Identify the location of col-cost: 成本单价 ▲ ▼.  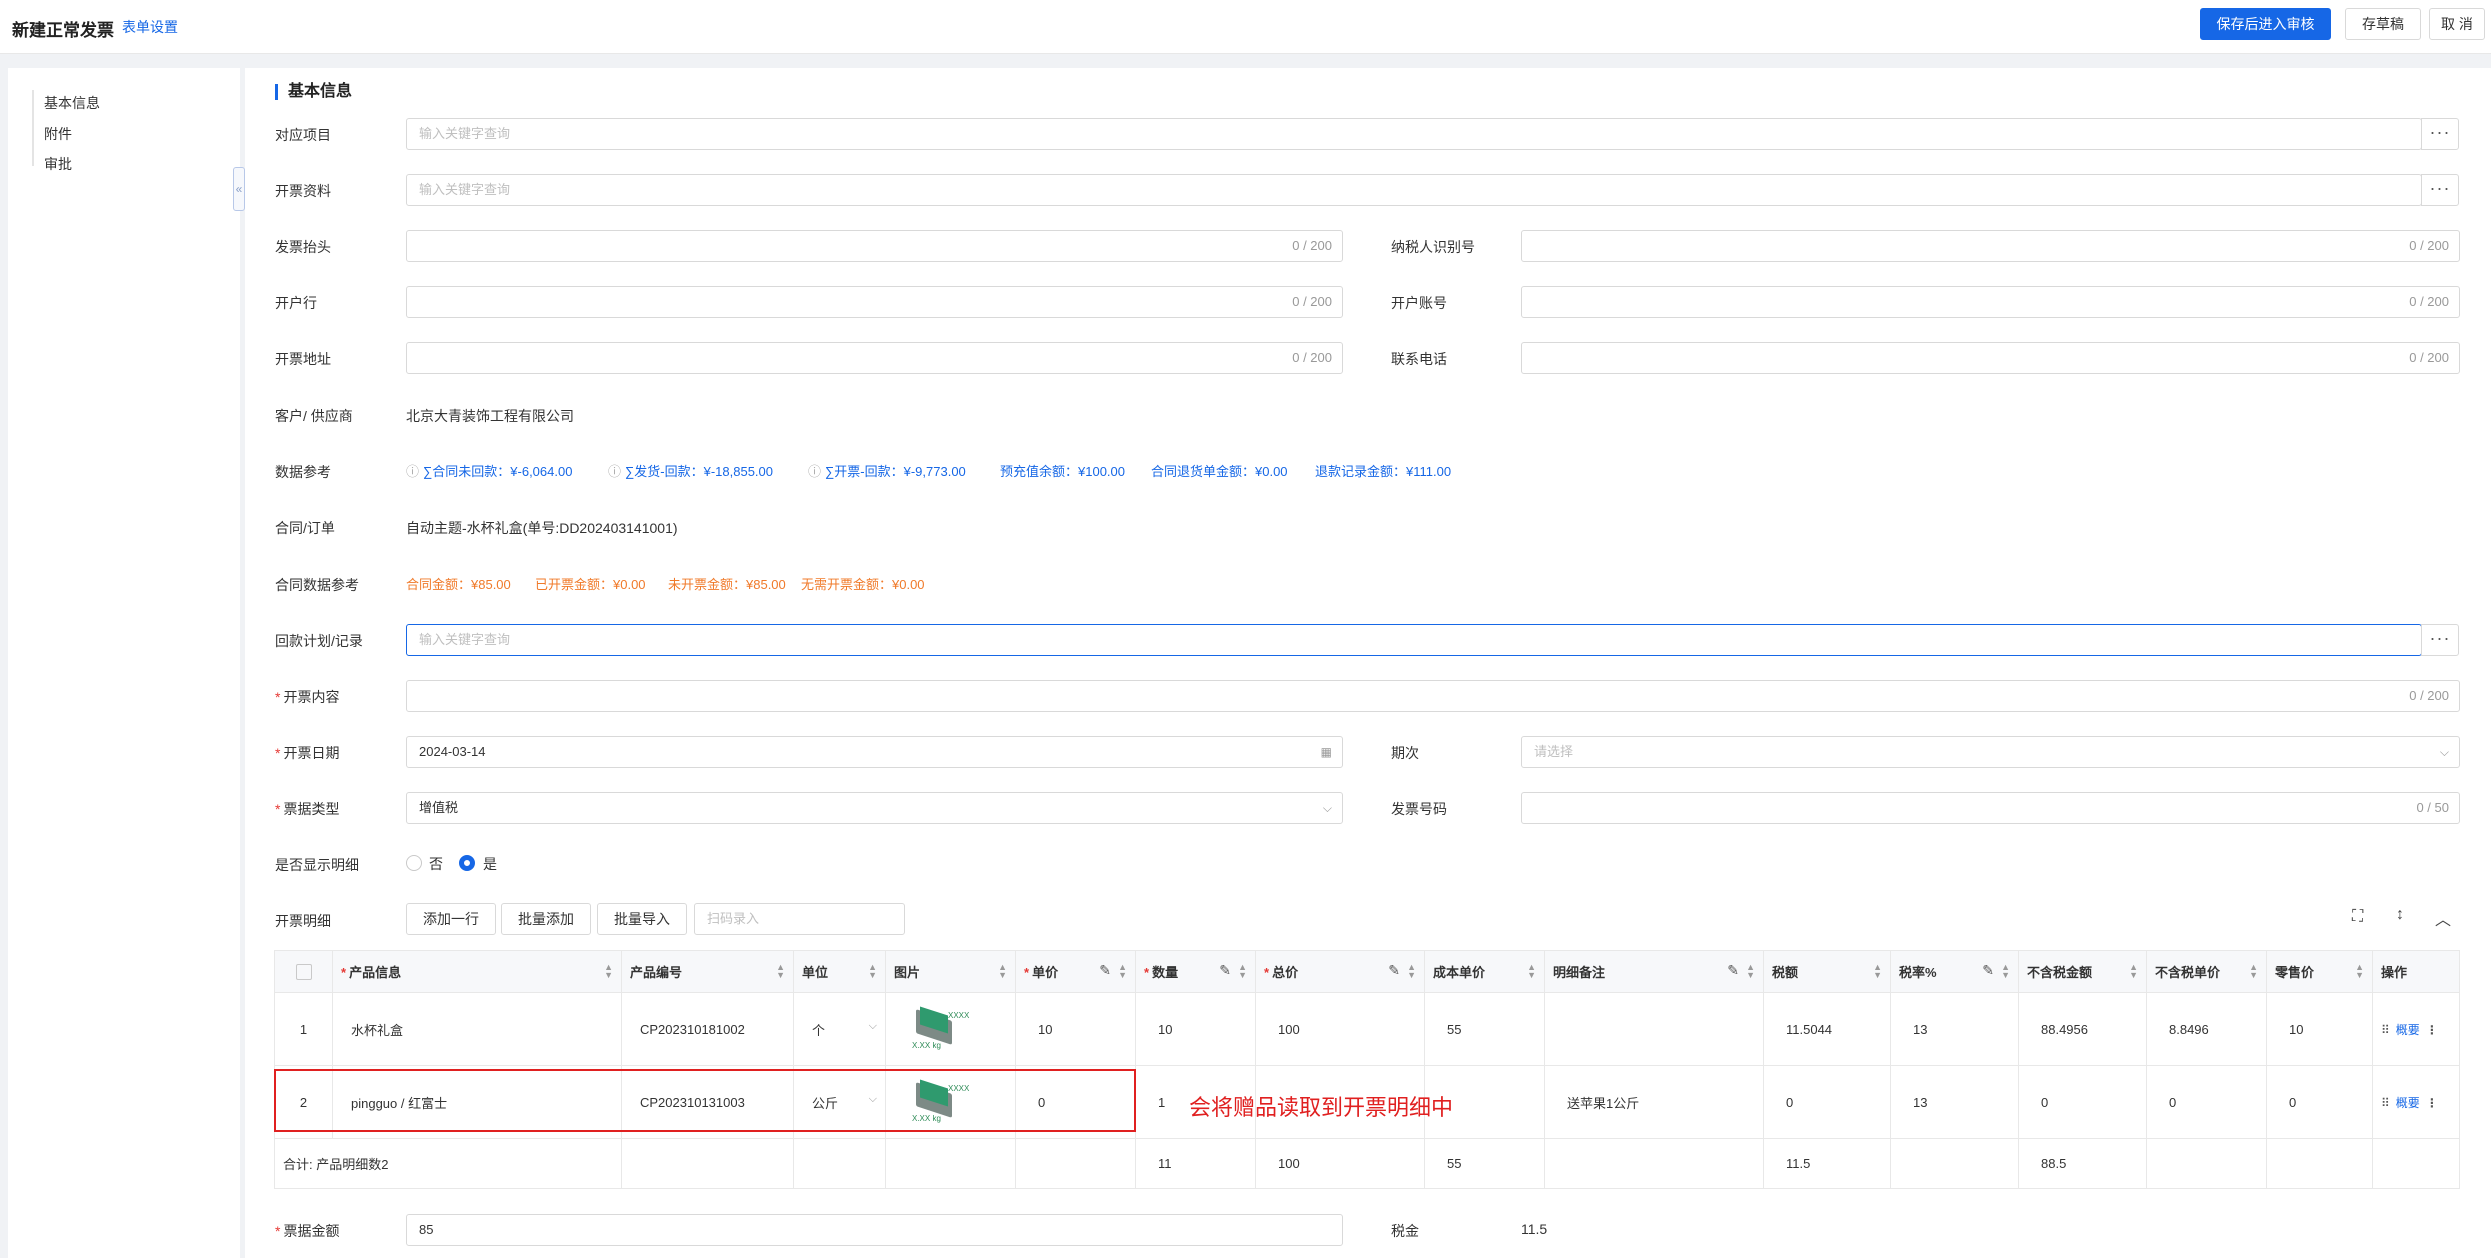
(1484, 971).